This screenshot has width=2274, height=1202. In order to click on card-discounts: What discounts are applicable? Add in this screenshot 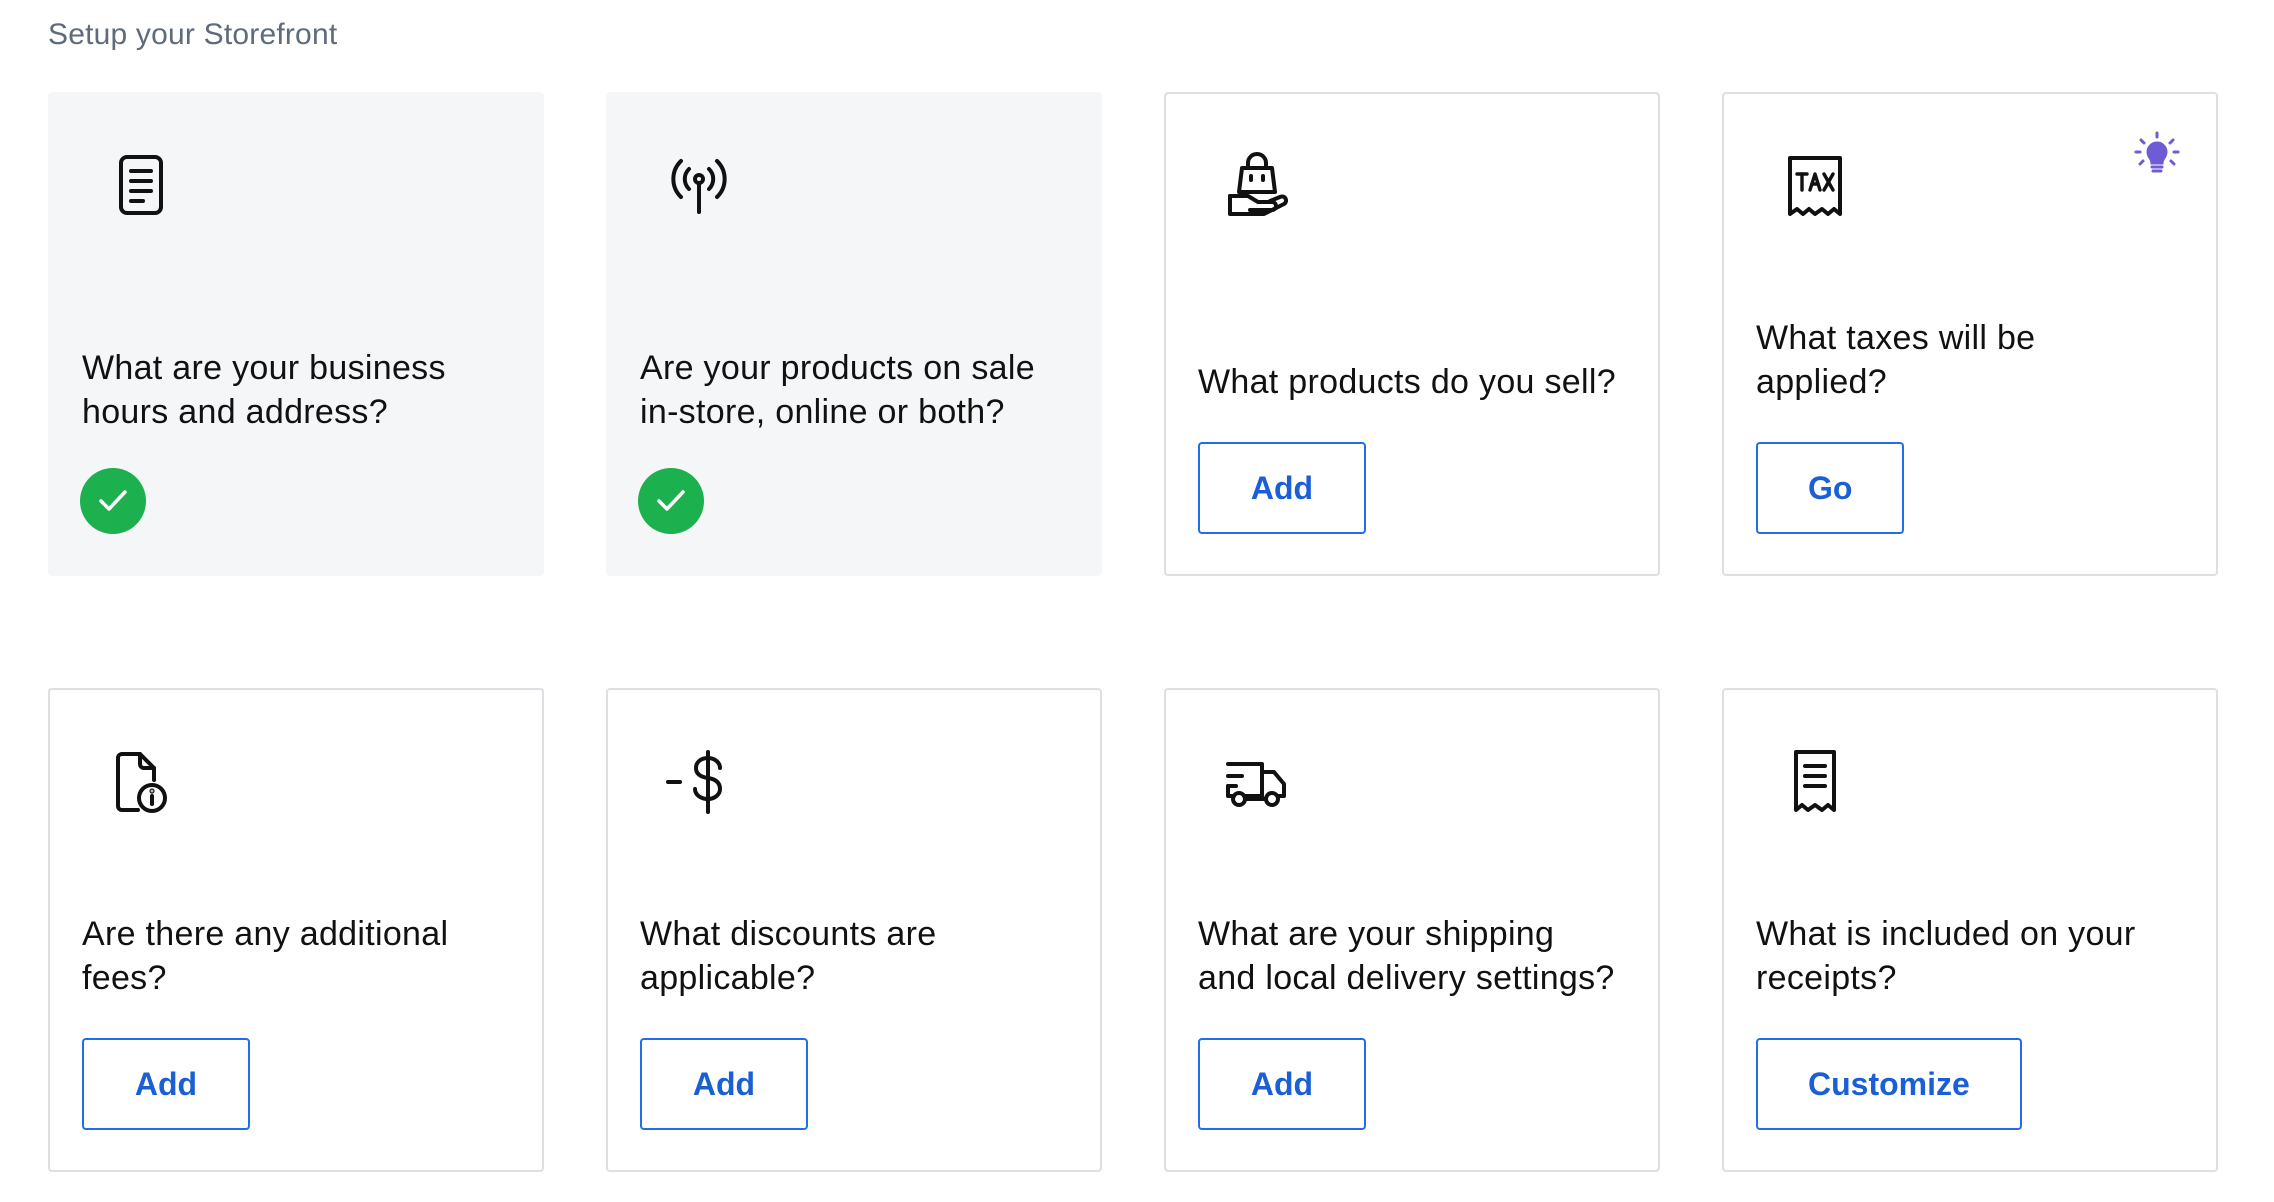, I will do `click(854, 930)`.